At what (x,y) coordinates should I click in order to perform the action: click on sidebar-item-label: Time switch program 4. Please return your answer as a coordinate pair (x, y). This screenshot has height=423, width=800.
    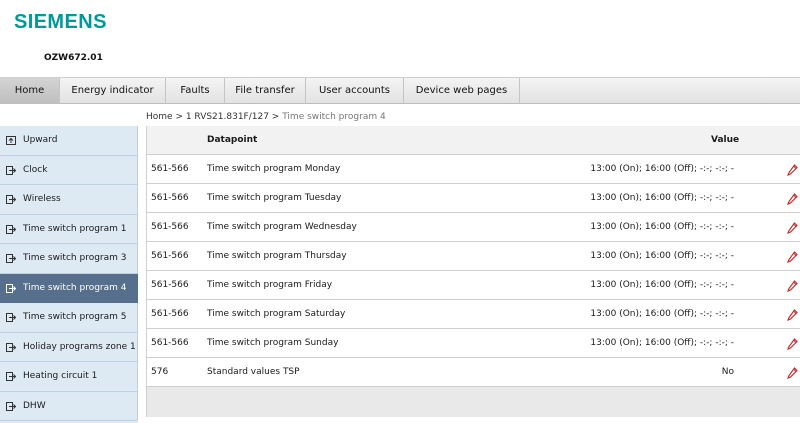
    Looking at the image, I should click on (75, 287).